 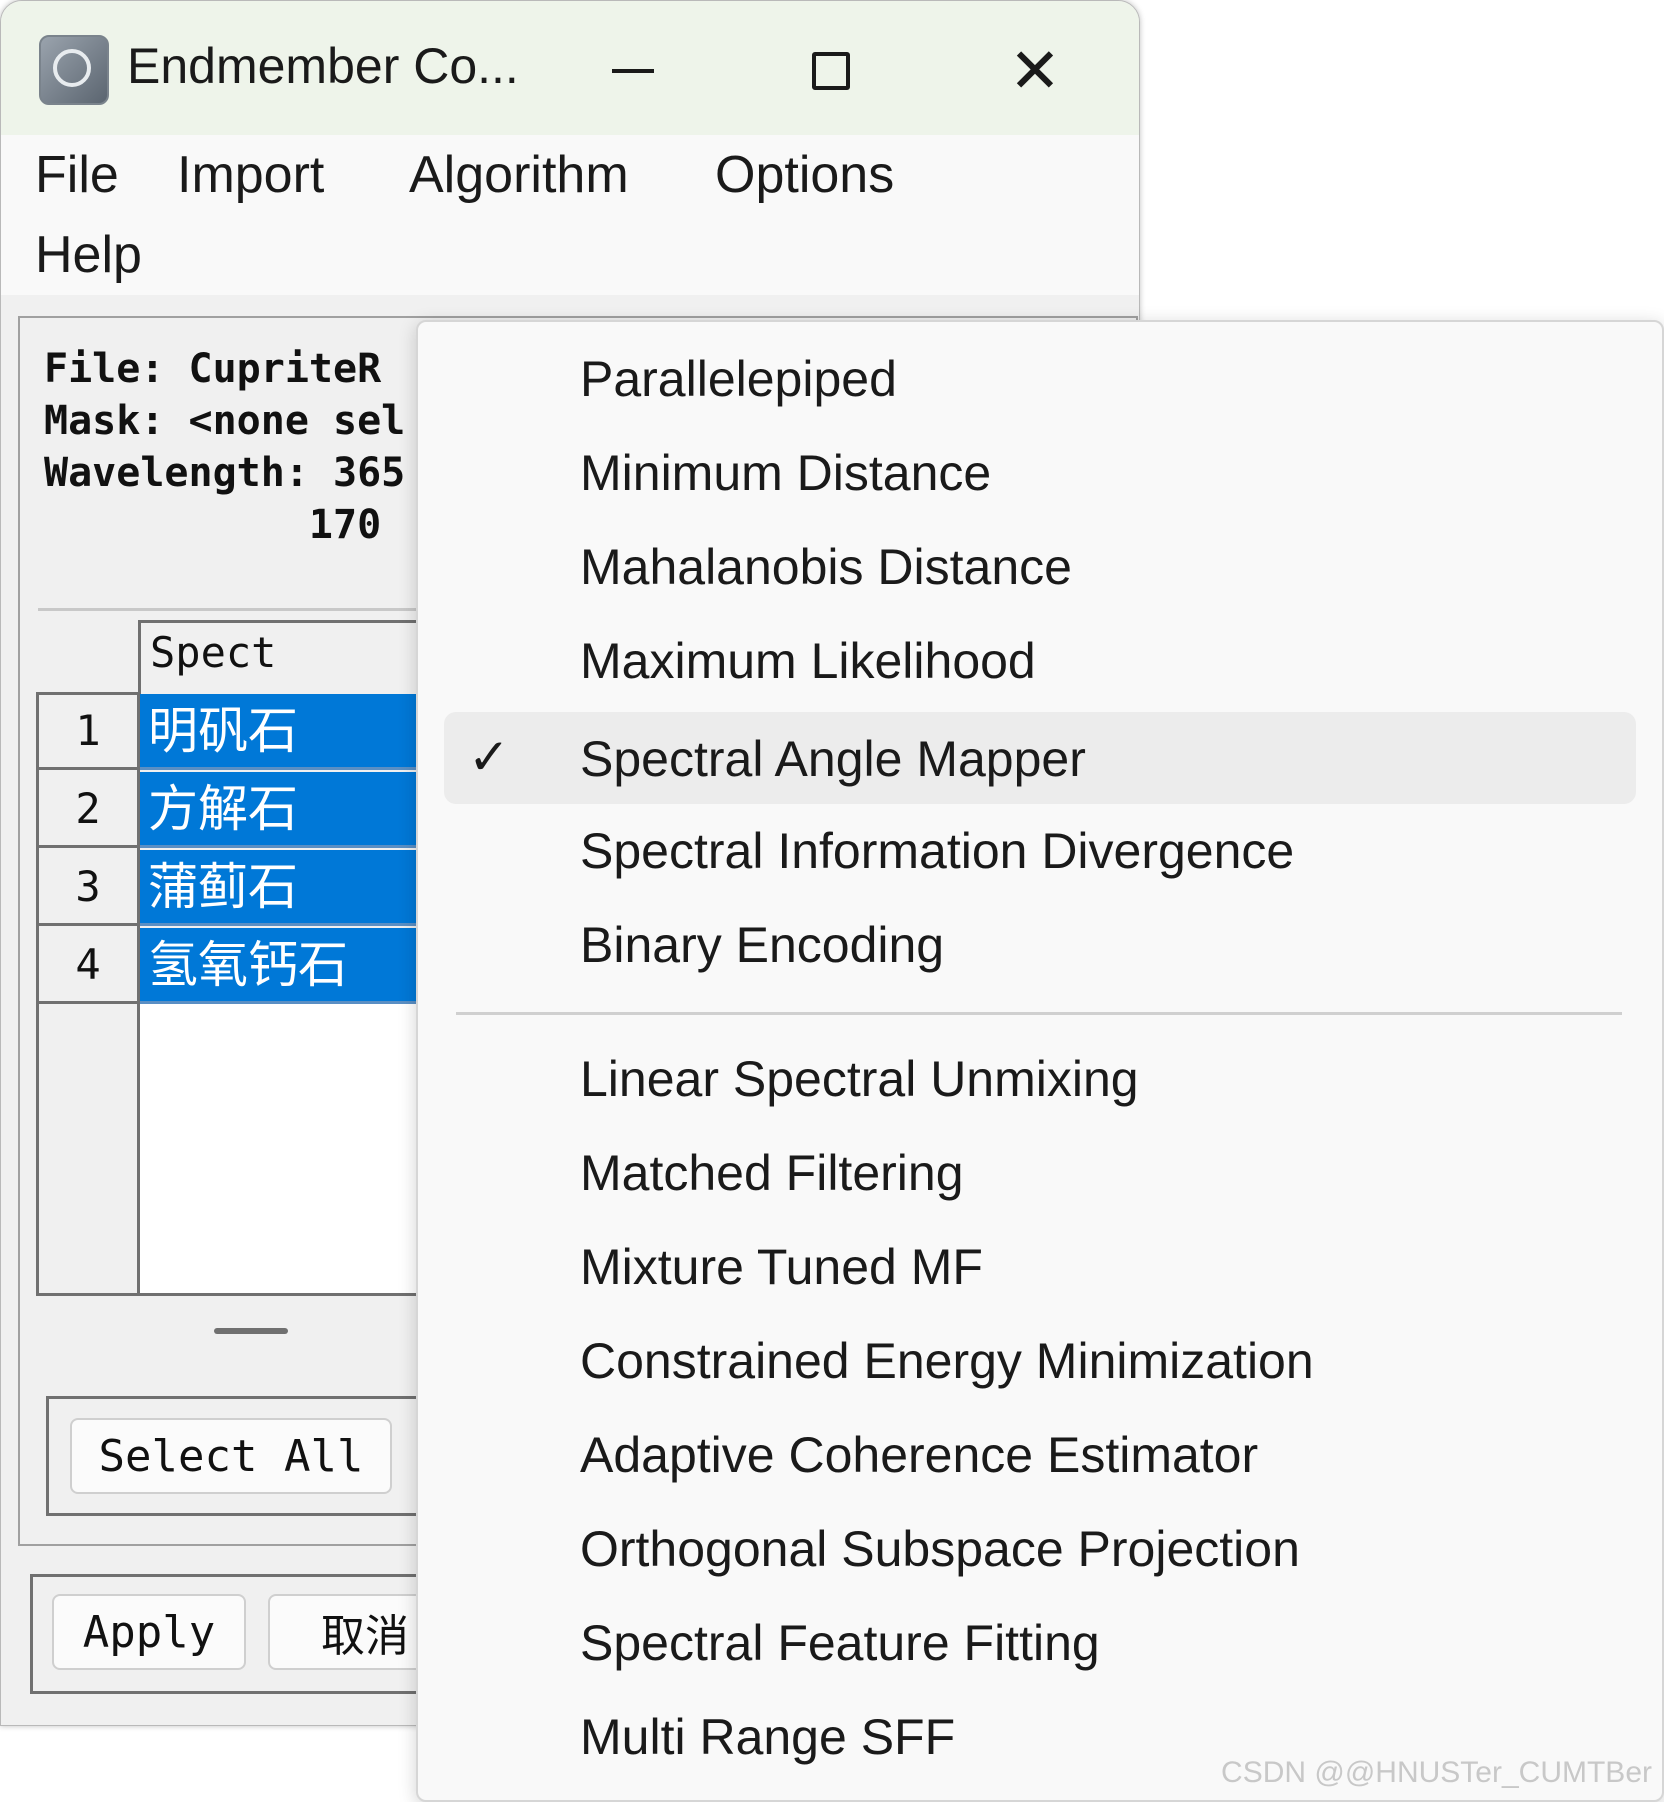 What do you see at coordinates (300, 732) in the screenshot?
I see `table-row: 明矾石` at bounding box center [300, 732].